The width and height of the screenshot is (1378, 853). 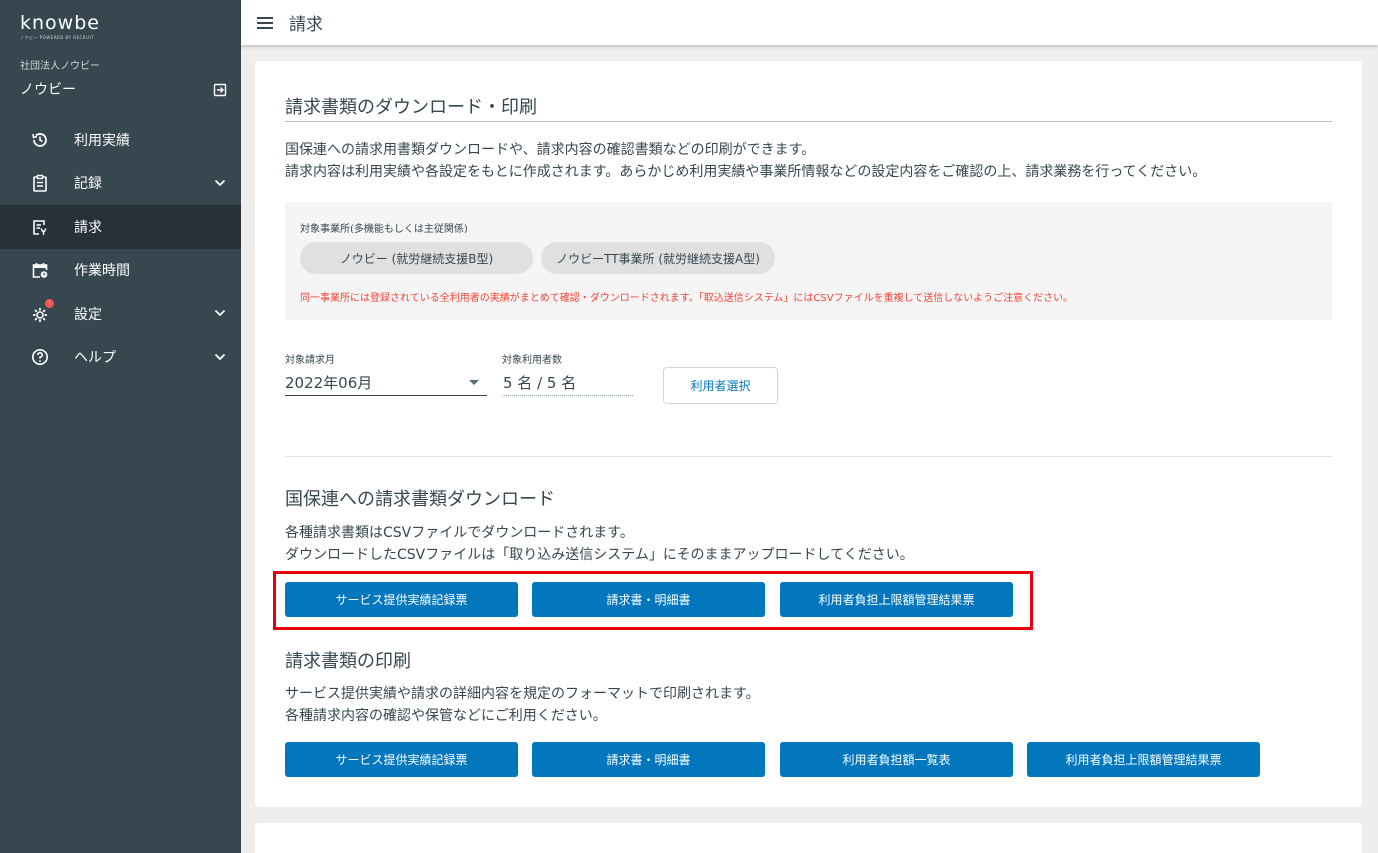 I want to click on facility-chip-a-type: ノウビーTT事業所 (就労継続支援A型), so click(x=658, y=258).